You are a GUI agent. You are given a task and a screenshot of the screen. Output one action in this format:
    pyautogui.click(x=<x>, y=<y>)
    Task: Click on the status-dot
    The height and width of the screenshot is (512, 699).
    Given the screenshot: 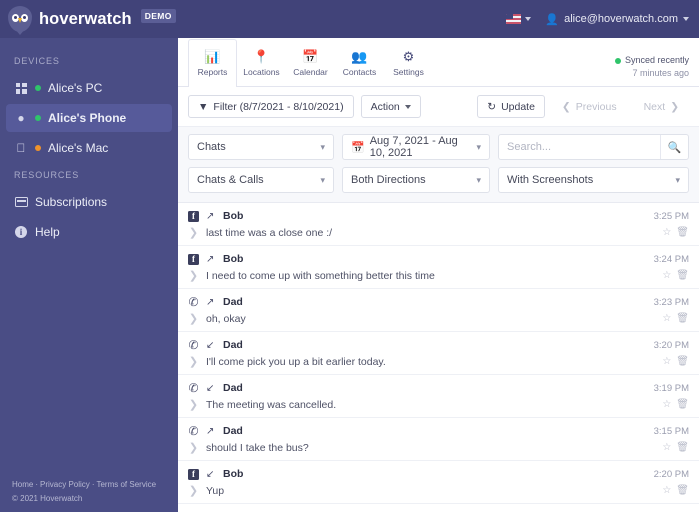 What is the action you would take?
    pyautogui.click(x=38, y=88)
    